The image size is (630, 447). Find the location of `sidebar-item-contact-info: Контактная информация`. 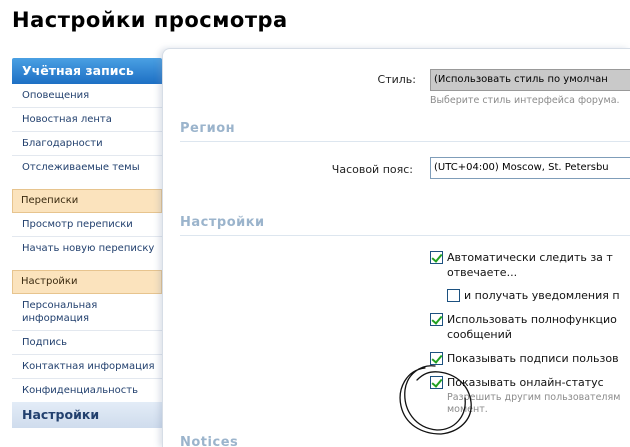

sidebar-item-contact-info: Контактная информация is located at coordinates (87, 367).